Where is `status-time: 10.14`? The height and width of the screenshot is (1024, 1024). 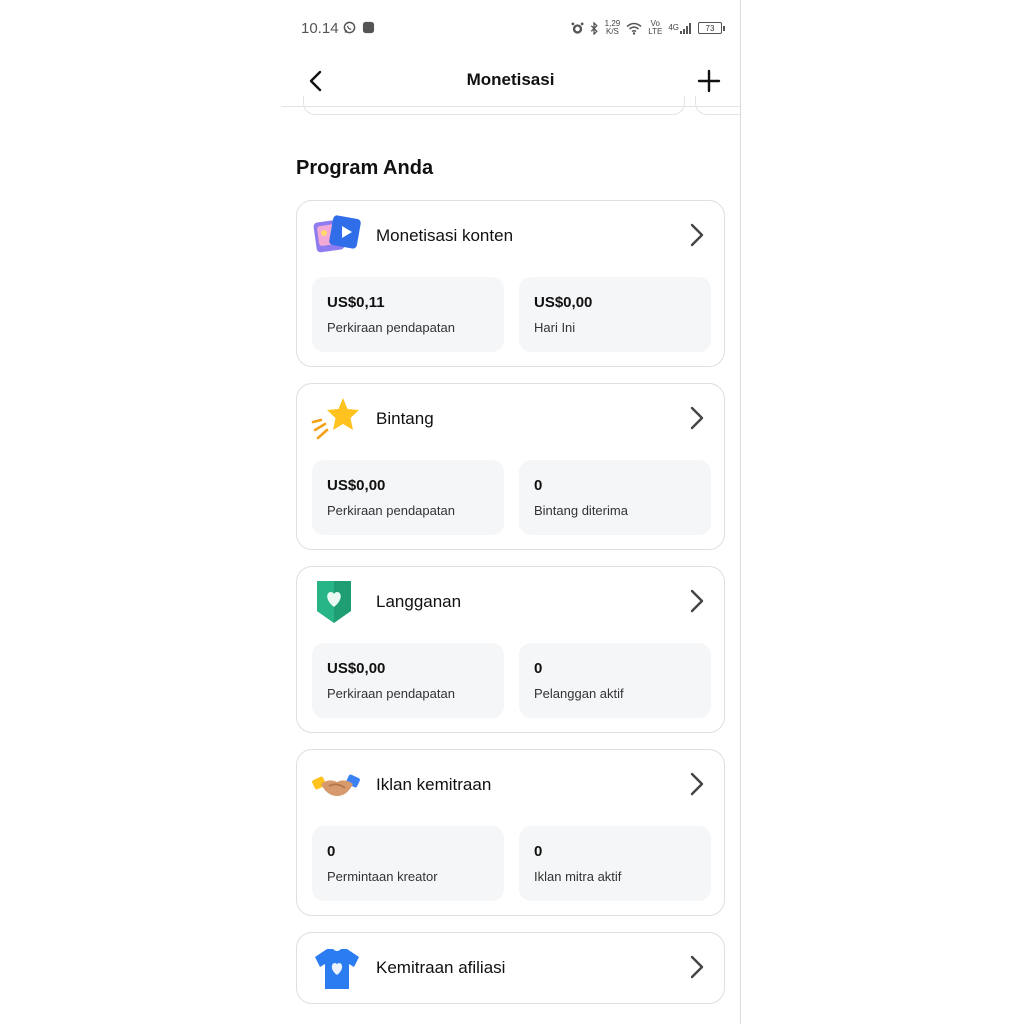
status-time: 10.14 is located at coordinates (320, 28).